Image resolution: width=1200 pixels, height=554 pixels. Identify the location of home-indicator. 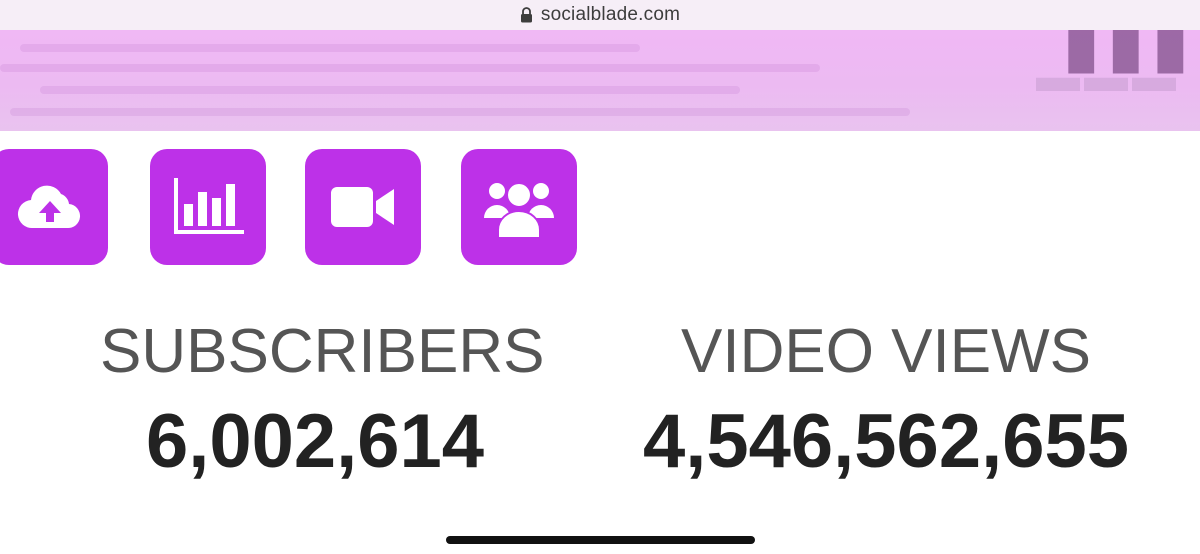
(600, 540).